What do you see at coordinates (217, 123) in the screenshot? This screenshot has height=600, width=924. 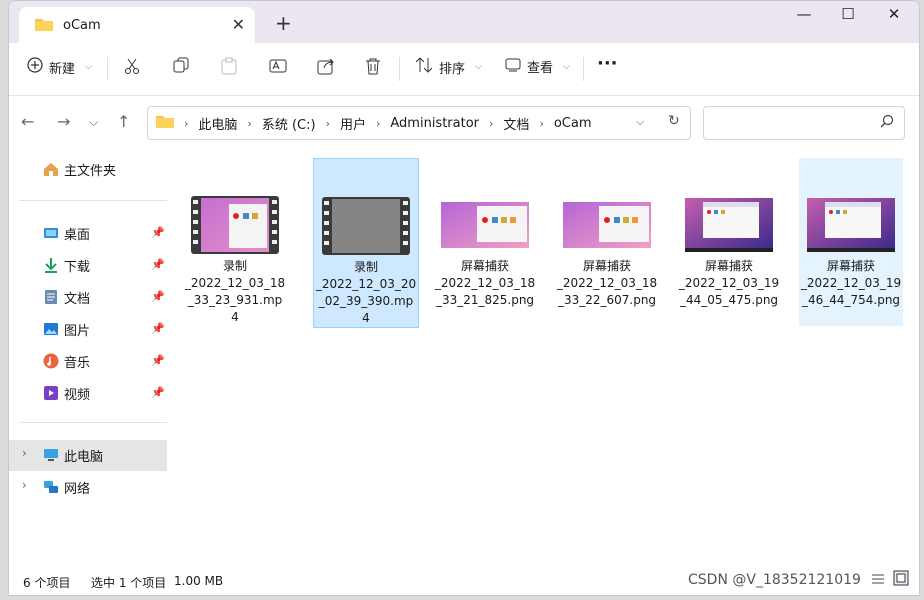 I see `breadcrumb-this-pc: 此电脑` at bounding box center [217, 123].